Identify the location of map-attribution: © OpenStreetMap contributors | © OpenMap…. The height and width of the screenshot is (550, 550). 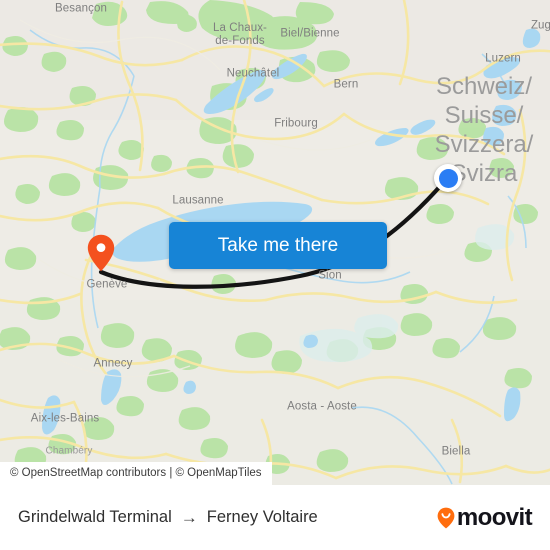
(136, 473).